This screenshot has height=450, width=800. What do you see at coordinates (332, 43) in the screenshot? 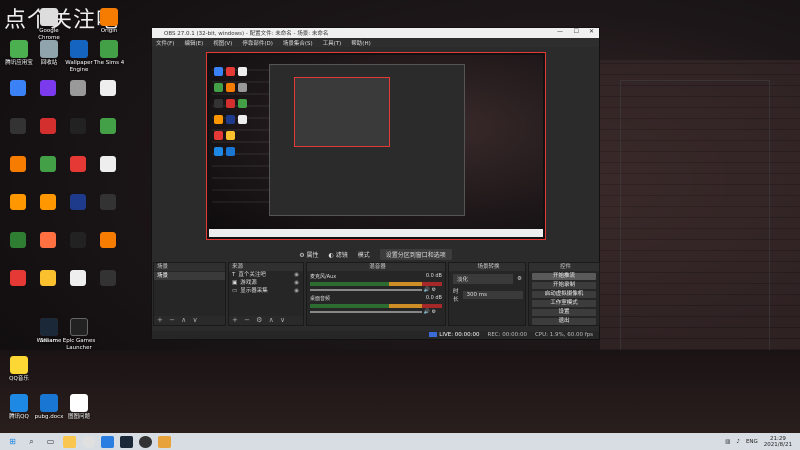
I see `menu-tools: 工具(T)` at bounding box center [332, 43].